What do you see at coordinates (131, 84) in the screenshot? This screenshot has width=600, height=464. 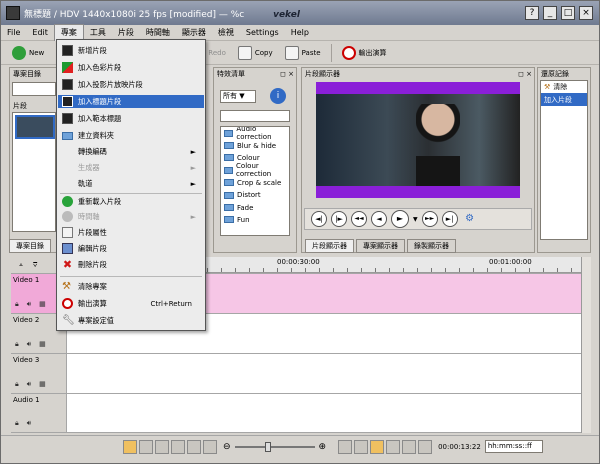 I see `menu-add-slideshow: 加入投影片放映片段` at bounding box center [131, 84].